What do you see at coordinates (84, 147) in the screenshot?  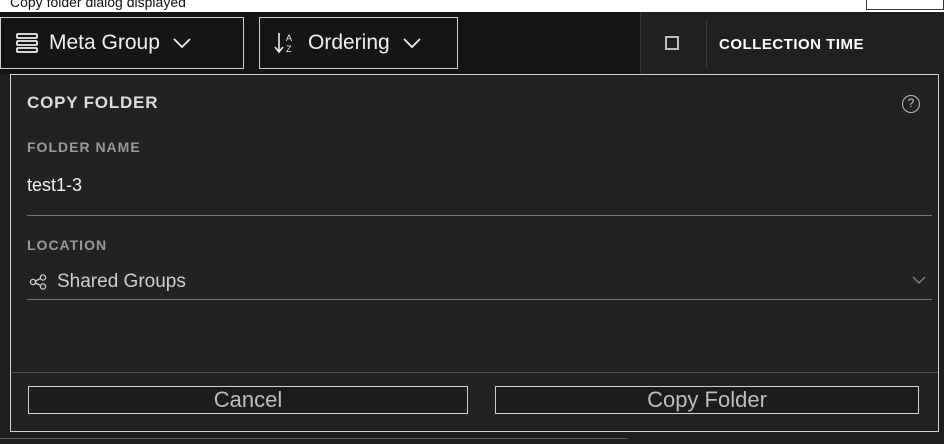 I see `folder-name-label: FOLDER NAME` at bounding box center [84, 147].